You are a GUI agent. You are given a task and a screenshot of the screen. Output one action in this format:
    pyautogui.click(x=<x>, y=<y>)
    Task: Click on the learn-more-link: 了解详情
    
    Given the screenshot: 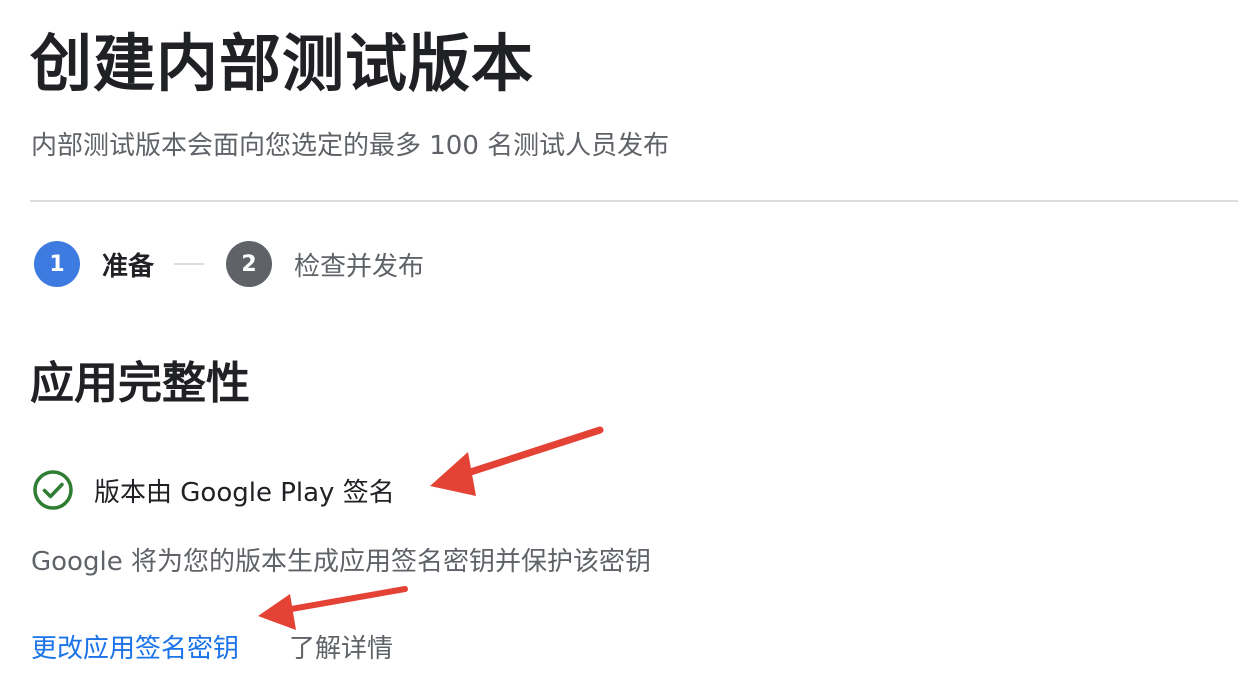 What is the action you would take?
    pyautogui.click(x=341, y=646)
    